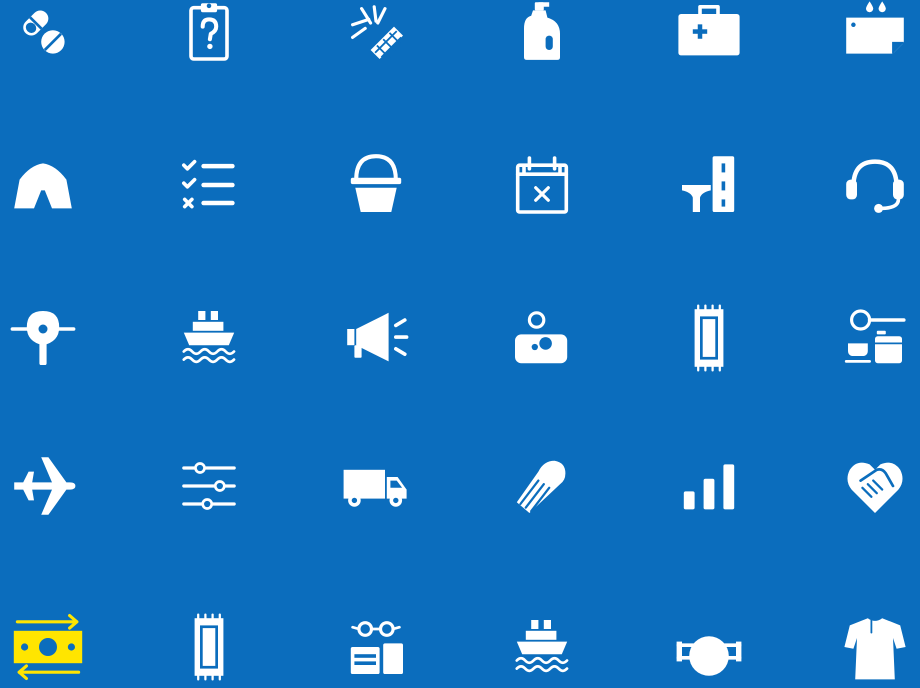  What do you see at coordinates (209, 185) in the screenshot?
I see `checklist-icon` at bounding box center [209, 185].